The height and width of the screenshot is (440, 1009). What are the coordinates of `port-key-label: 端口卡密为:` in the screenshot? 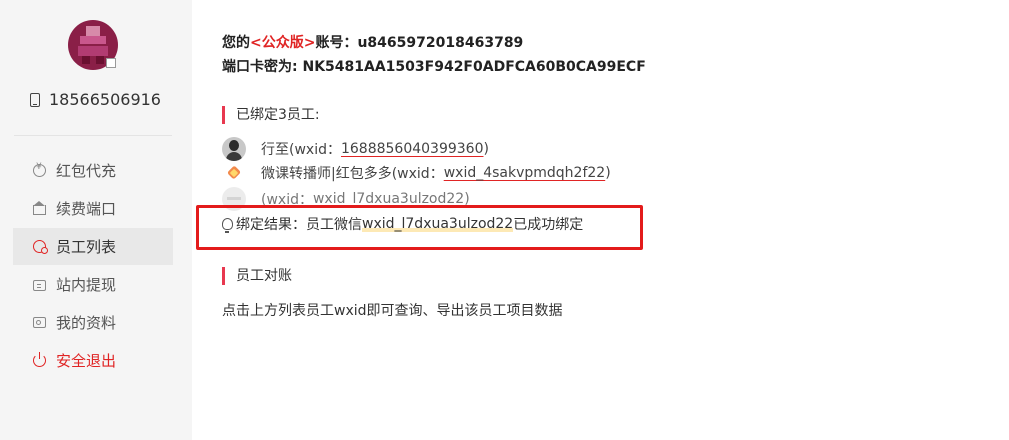 It's located at (262, 67).